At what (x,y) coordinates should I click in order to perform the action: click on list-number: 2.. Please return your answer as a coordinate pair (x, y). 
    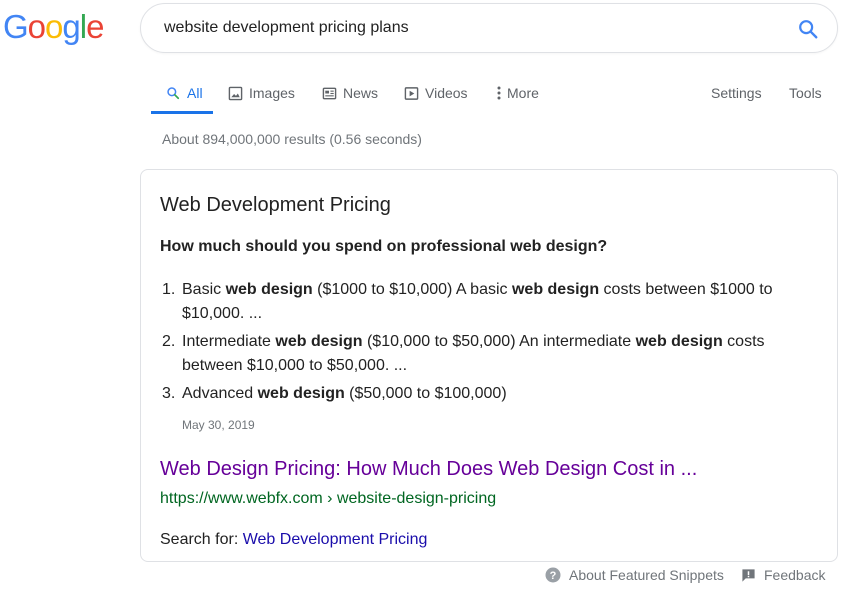
    Looking at the image, I should click on (169, 341).